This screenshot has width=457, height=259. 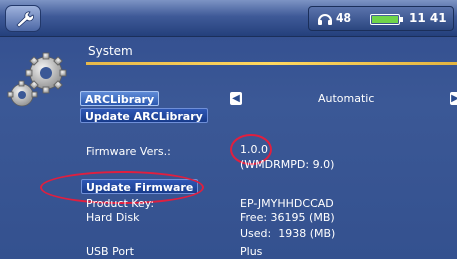 What do you see at coordinates (251, 251) in the screenshot?
I see `usb-port-value: Plus` at bounding box center [251, 251].